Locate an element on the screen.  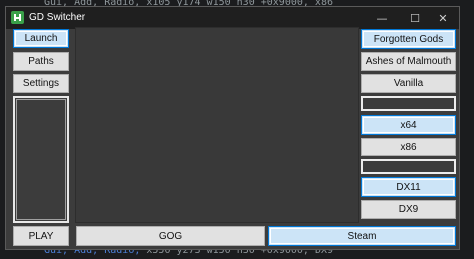
paths-tab-button: Paths is located at coordinates (41, 61).